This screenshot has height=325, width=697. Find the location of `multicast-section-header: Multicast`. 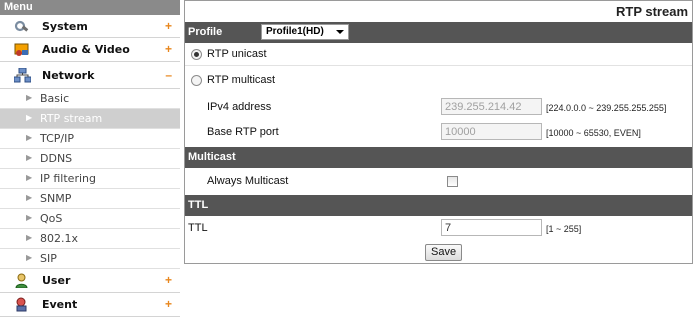

multicast-section-header: Multicast is located at coordinates (438, 157).